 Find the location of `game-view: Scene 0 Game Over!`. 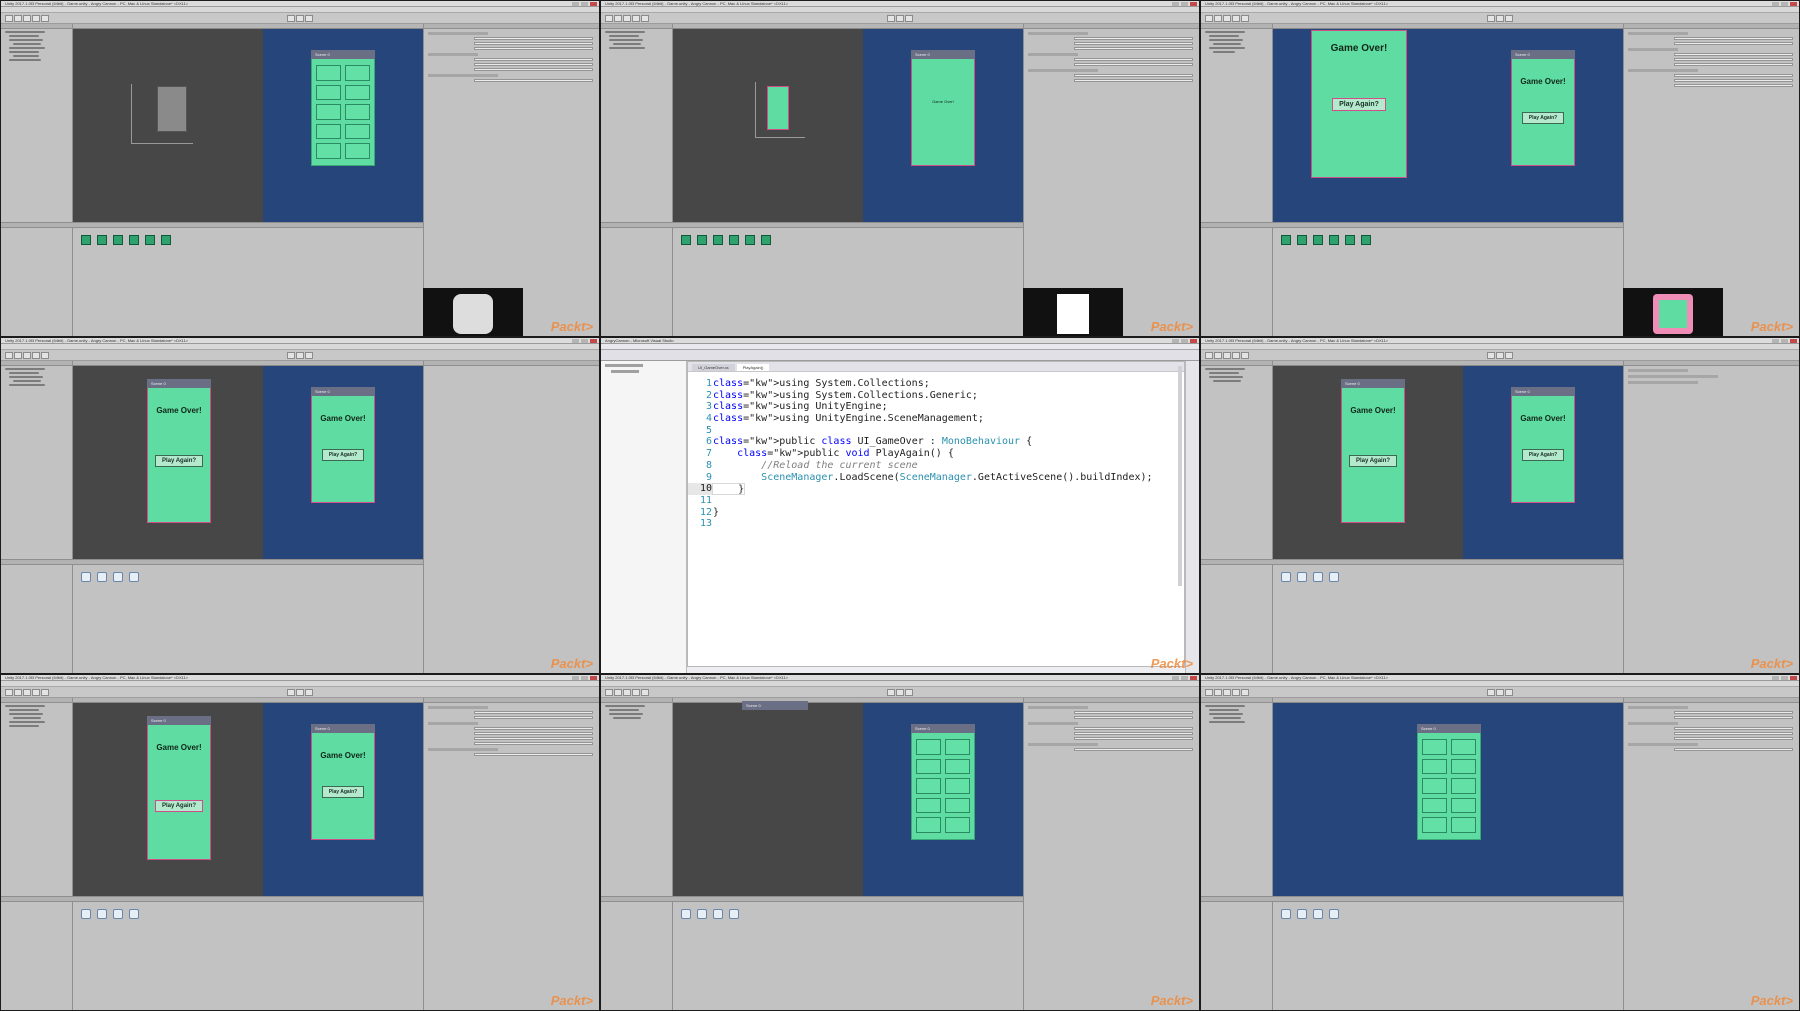

game-view: Scene 0 Game Over! is located at coordinates (943, 123).